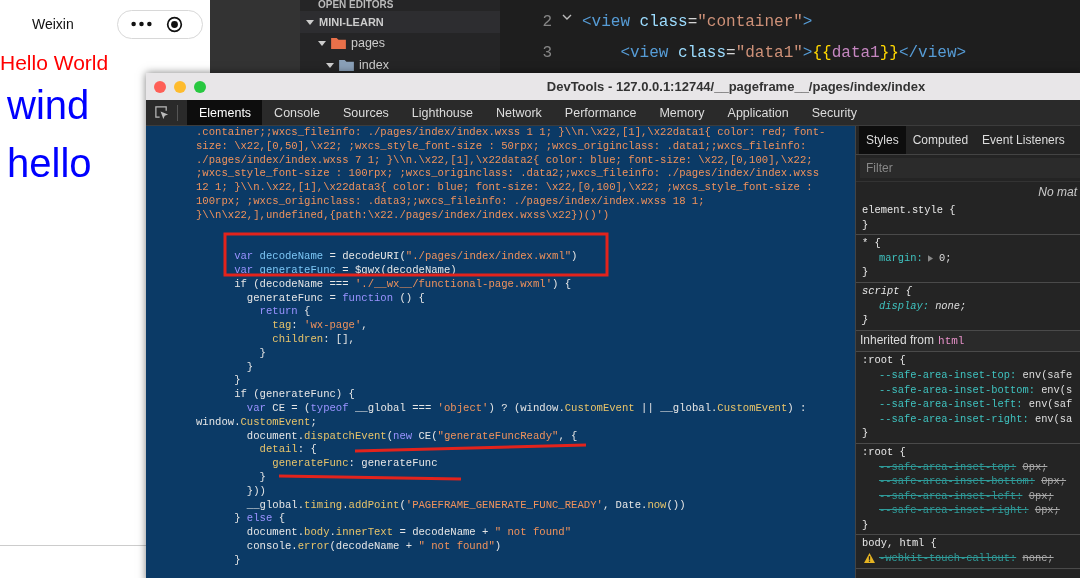 The height and width of the screenshot is (578, 1080). I want to click on line-number: 3, so click(546, 52).